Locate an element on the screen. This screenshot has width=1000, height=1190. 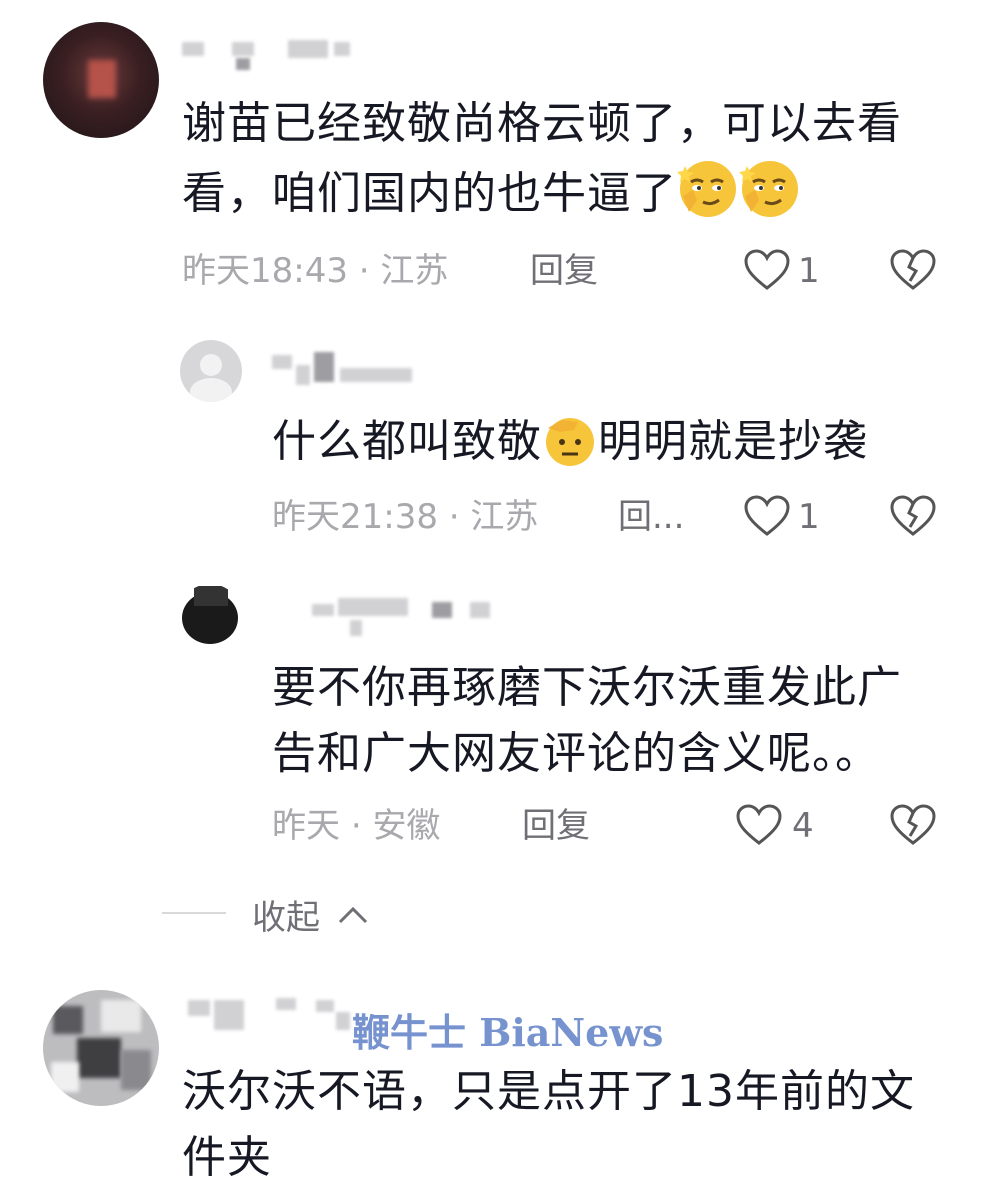
comment-meta: 昨天21:38 · 江苏 is located at coordinates (405, 517).